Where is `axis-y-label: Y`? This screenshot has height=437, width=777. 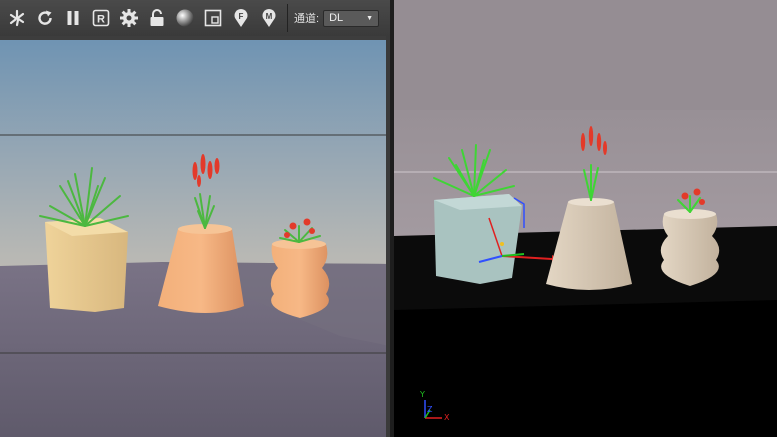
axis-y-label: Y is located at coordinates (422, 394).